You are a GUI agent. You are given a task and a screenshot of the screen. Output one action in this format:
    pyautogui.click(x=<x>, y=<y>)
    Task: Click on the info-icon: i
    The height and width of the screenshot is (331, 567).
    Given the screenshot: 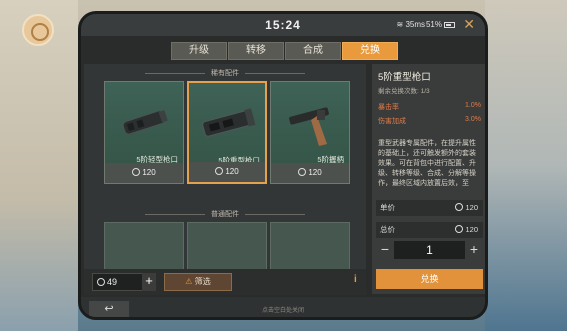 What is the action you would take?
    pyautogui.click(x=360, y=281)
    